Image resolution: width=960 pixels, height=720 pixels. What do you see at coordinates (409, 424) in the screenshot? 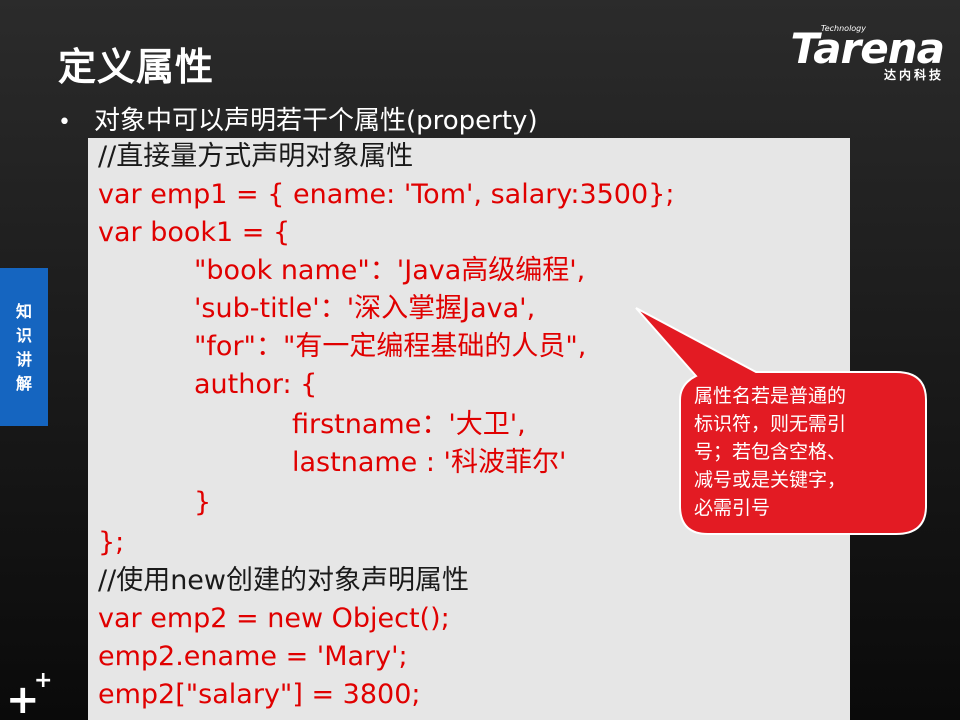
I see `code-line: firstname：'大卫',` at bounding box center [409, 424].